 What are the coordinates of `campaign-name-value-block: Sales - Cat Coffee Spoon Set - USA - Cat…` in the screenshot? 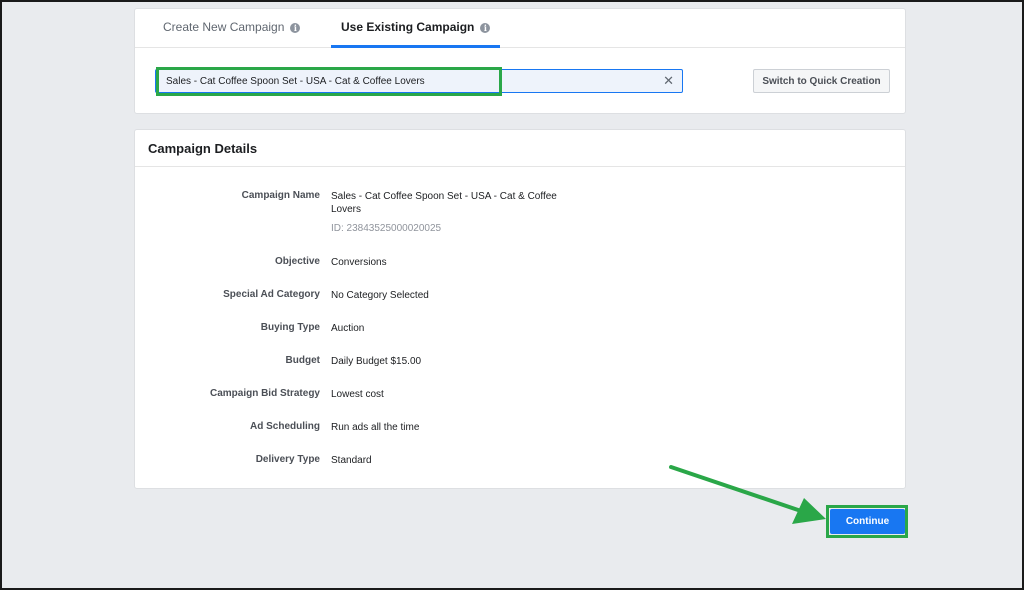 It's located at (451, 212).